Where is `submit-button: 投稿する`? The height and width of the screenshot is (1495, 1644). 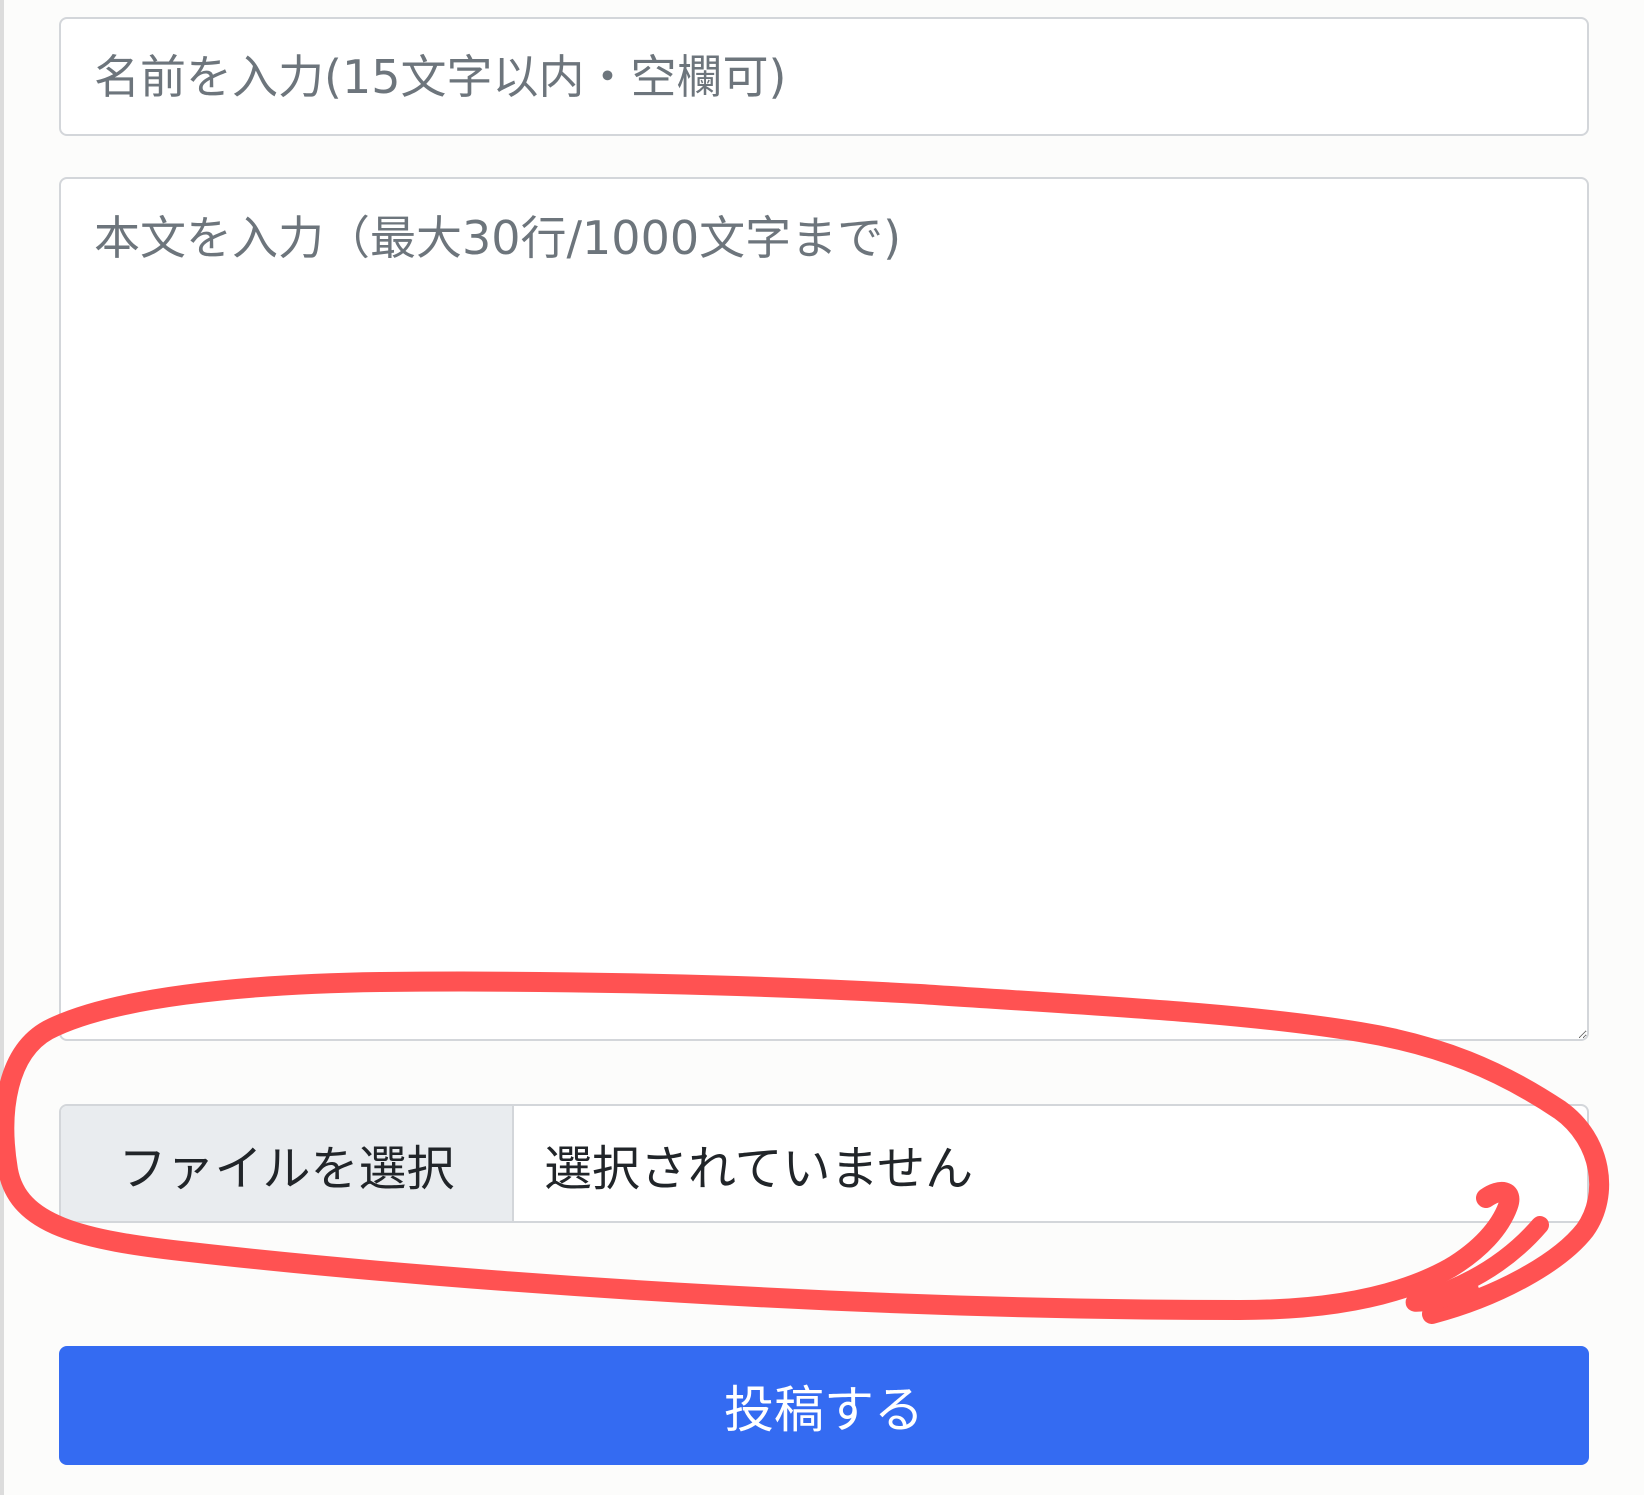 submit-button: 投稿する is located at coordinates (824, 1405).